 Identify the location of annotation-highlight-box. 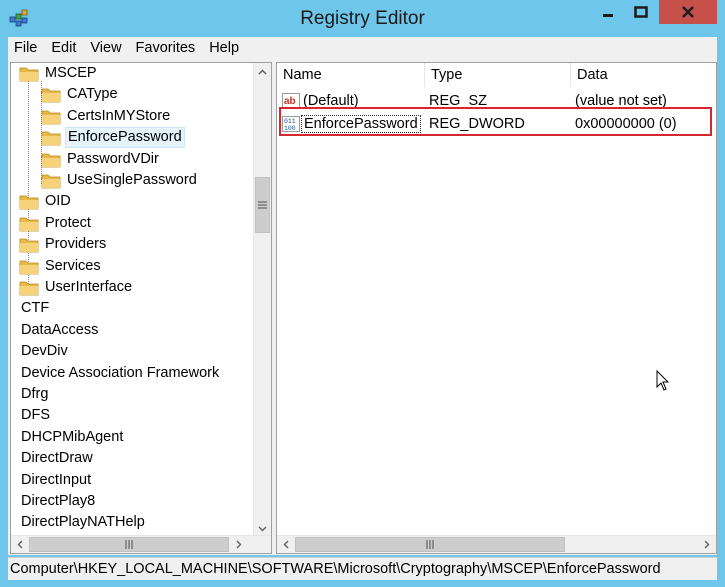
(495, 121).